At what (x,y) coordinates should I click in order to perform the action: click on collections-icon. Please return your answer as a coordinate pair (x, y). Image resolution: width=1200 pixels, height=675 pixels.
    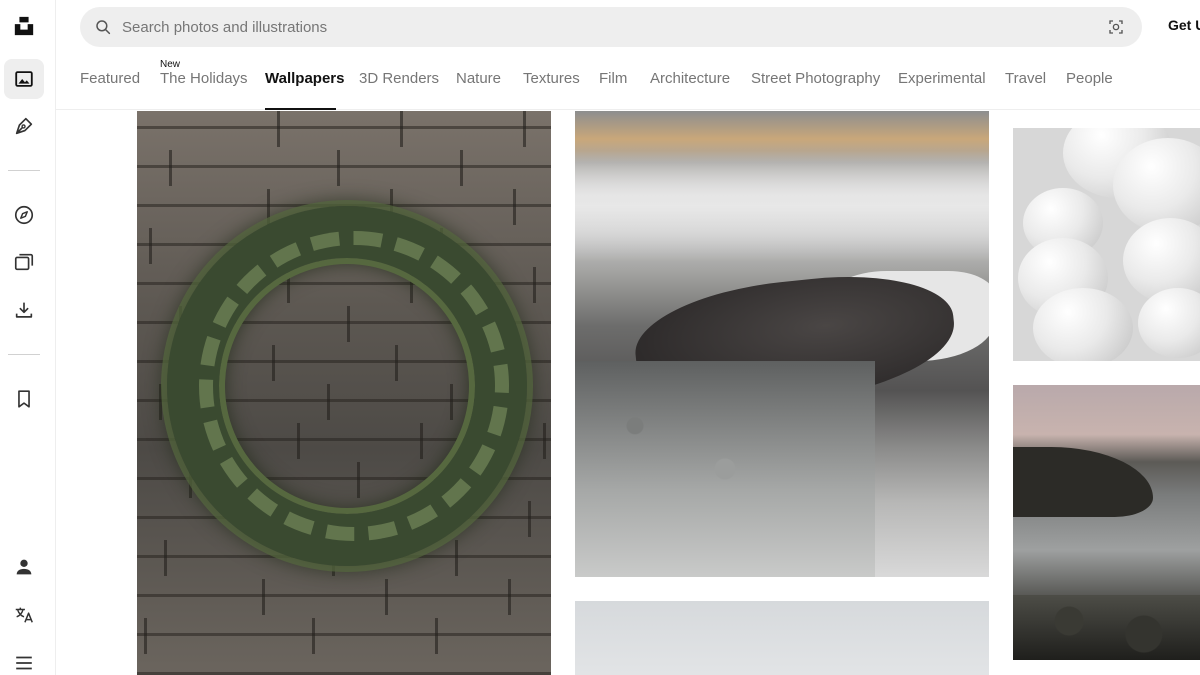
    Looking at the image, I should click on (24, 262).